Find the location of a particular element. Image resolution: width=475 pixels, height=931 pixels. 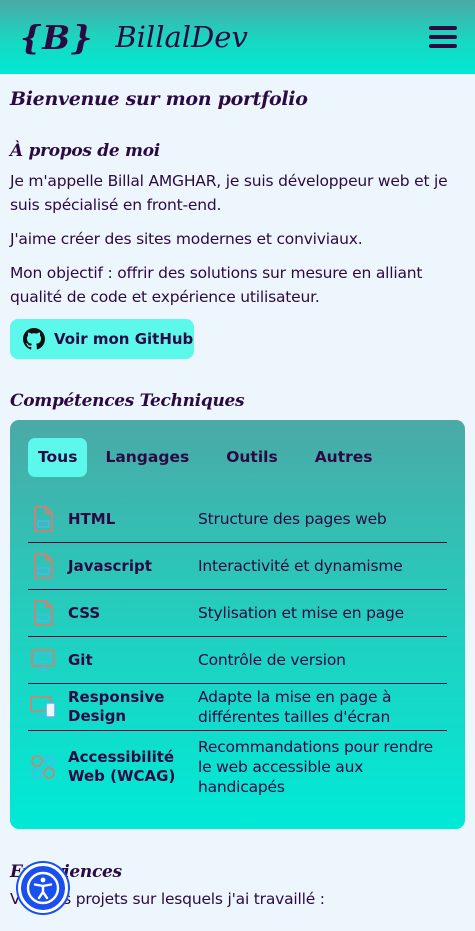

responsive-devices-icon is located at coordinates (43, 707).